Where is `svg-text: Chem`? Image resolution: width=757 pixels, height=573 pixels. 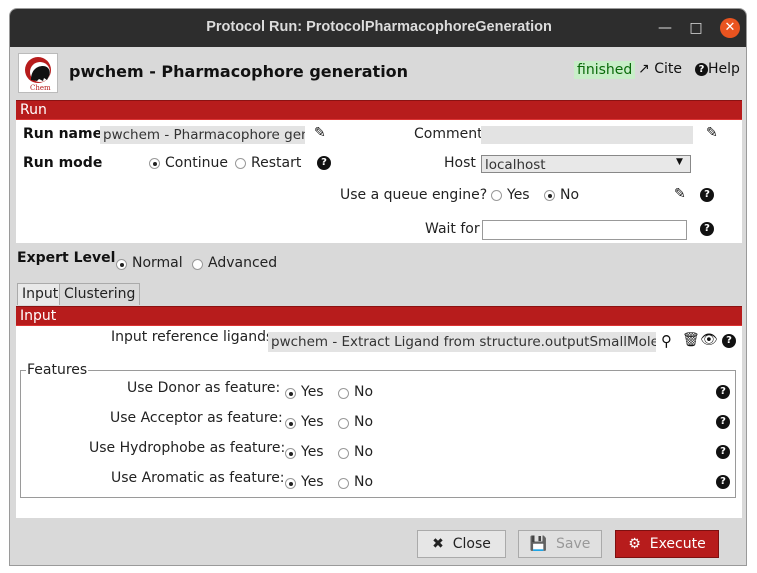 svg-text: Chem is located at coordinates (40, 88).